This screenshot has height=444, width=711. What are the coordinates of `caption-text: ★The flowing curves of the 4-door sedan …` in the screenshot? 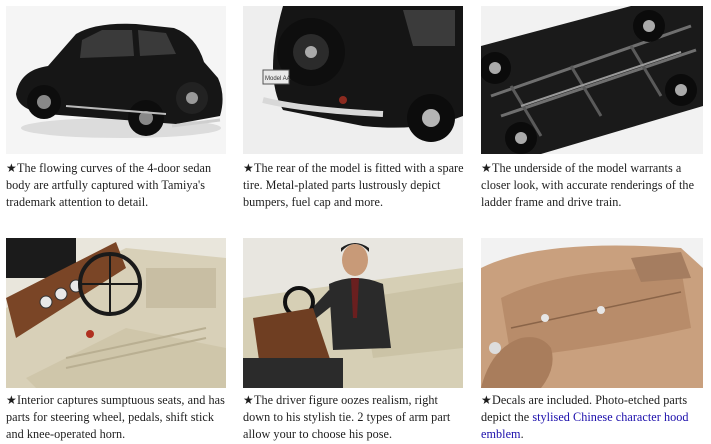 It's located at (109, 185).